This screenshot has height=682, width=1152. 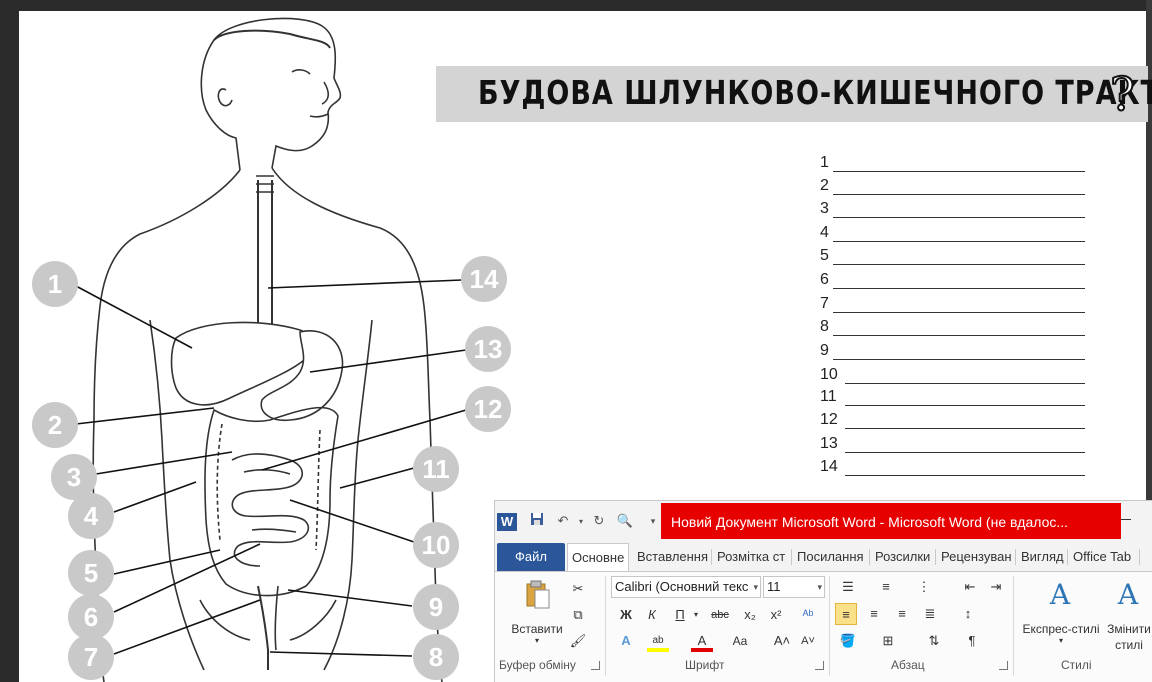 I want to click on font-launcher-icon, so click(x=819, y=665).